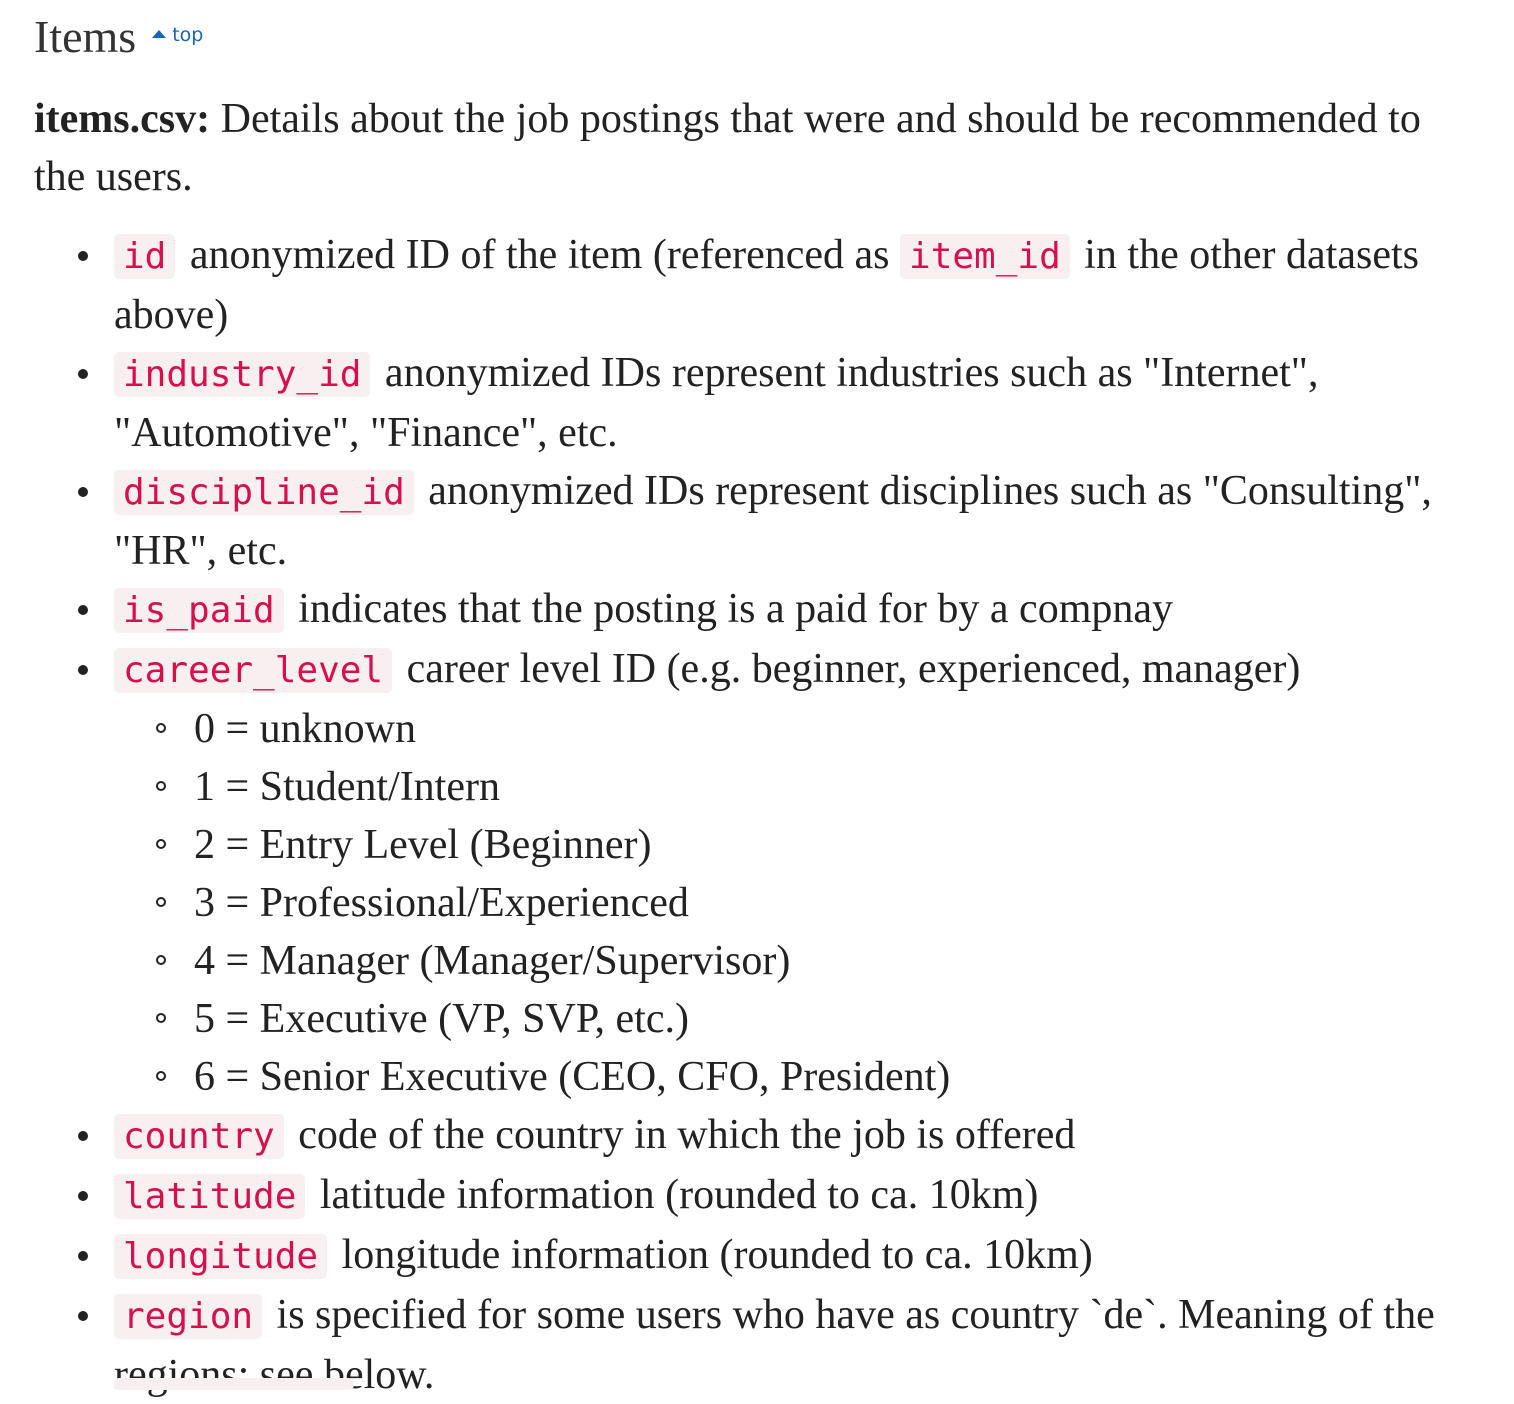  Describe the element at coordinates (159, 34) in the screenshot. I see `caret-up-icon` at that location.